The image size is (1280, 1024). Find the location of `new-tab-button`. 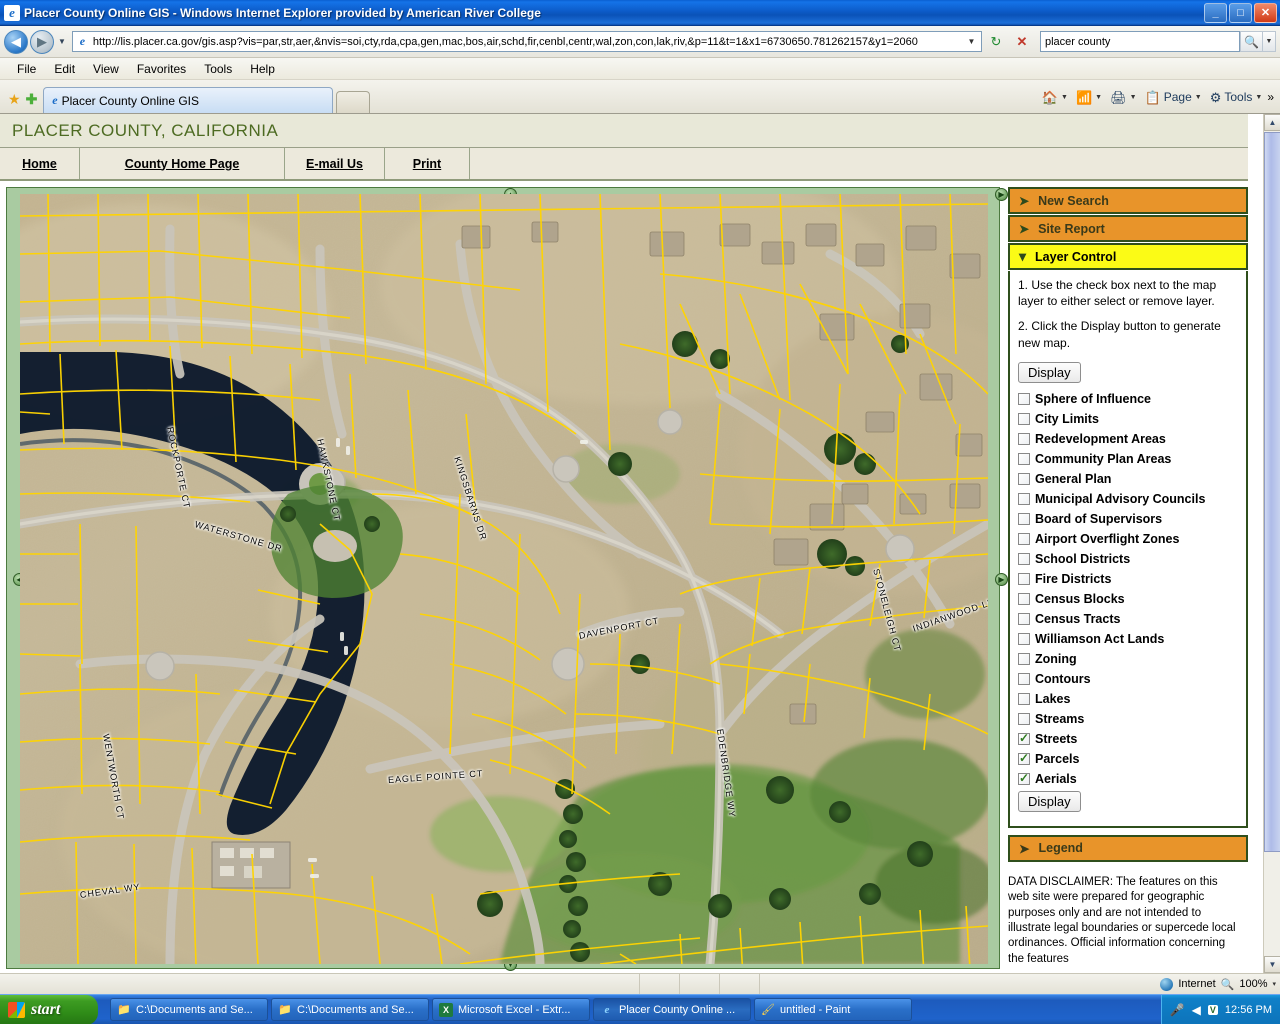

new-tab-button is located at coordinates (353, 102).